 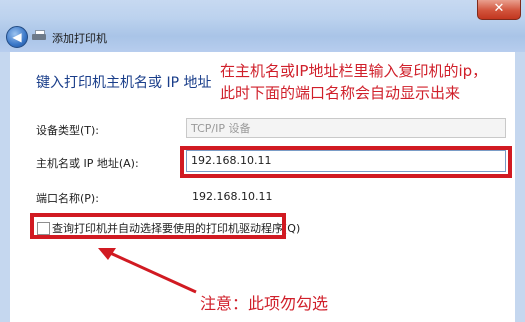 What do you see at coordinates (499, 10) in the screenshot?
I see `close-button: ✕` at bounding box center [499, 10].